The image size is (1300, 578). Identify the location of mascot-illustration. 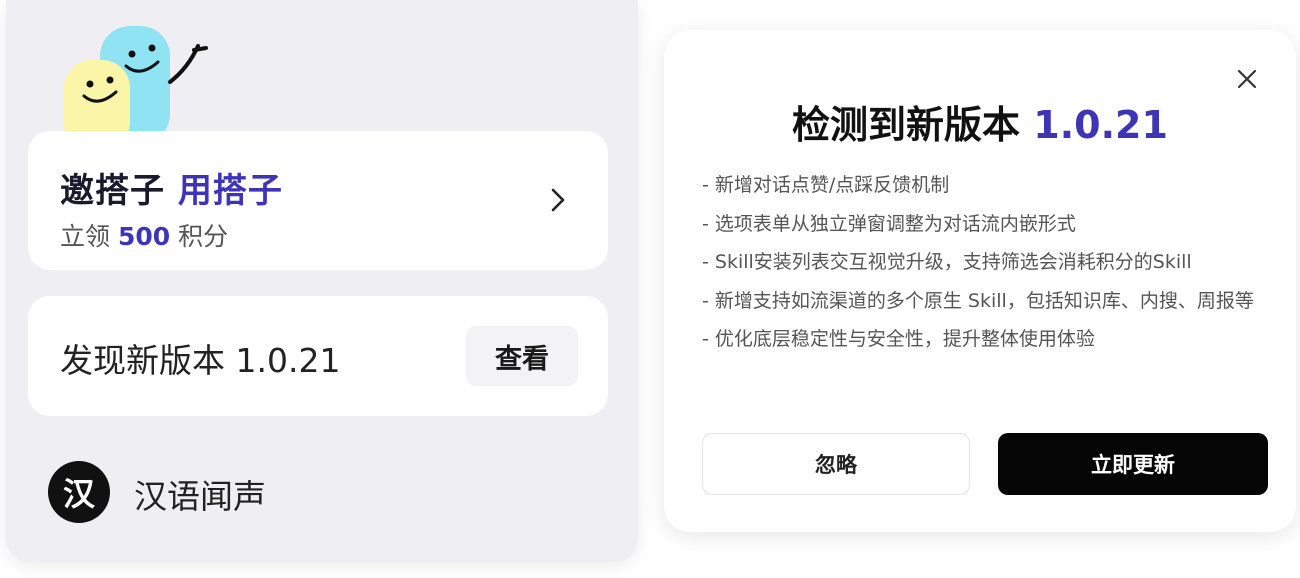
(136, 83).